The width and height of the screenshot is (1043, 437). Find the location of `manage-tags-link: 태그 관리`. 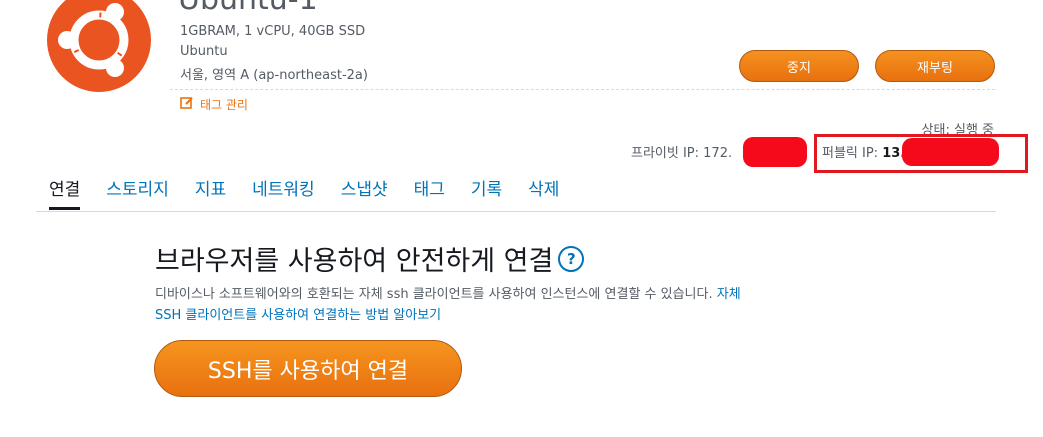

manage-tags-link: 태그 관리 is located at coordinates (214, 104).